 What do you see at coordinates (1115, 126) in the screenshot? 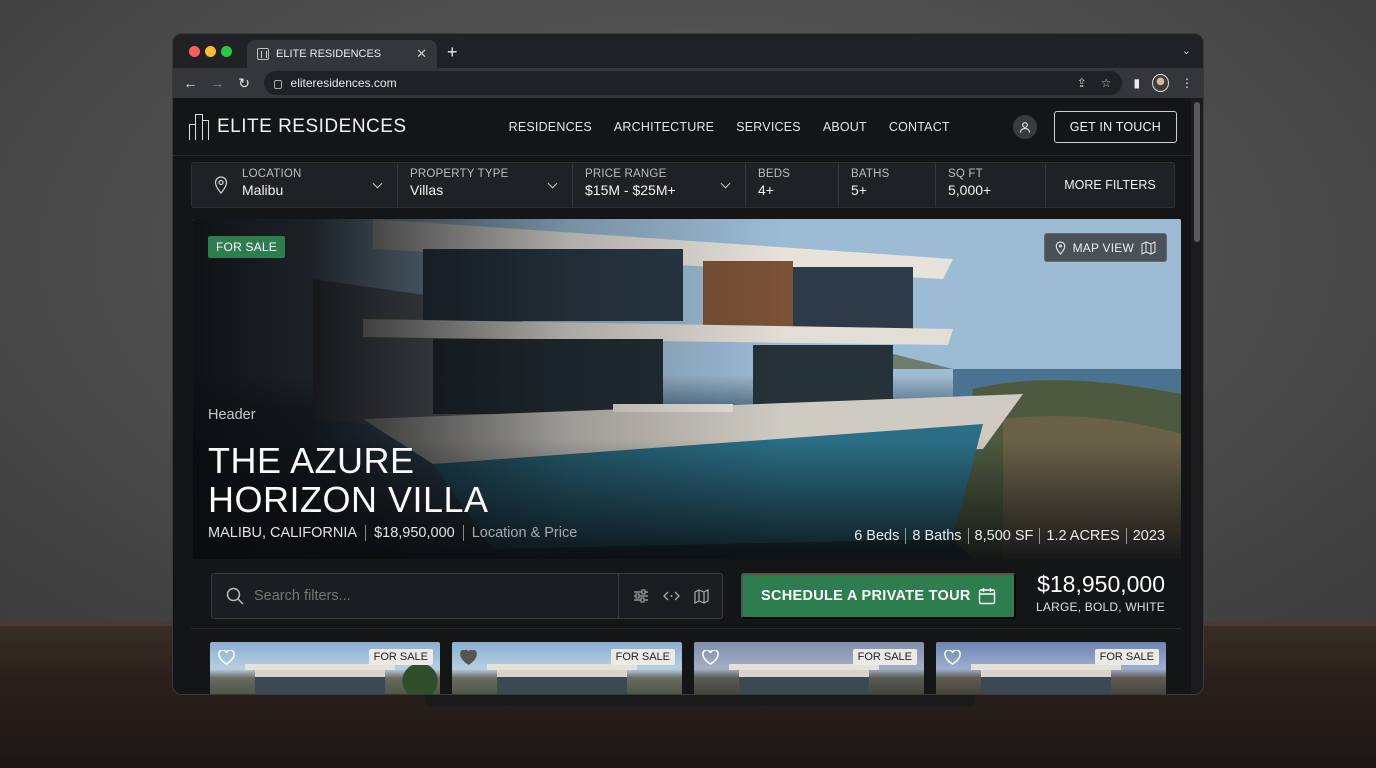
I see `get-in-touch-button: GET IN TOUCH` at bounding box center [1115, 126].